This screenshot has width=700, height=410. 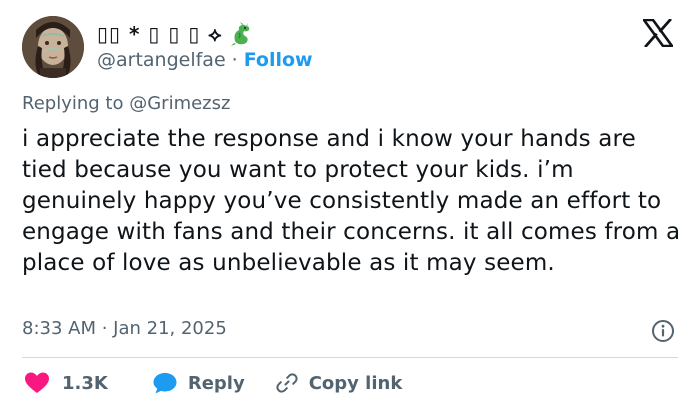 What do you see at coordinates (658, 33) in the screenshot?
I see `x-logo-icon` at bounding box center [658, 33].